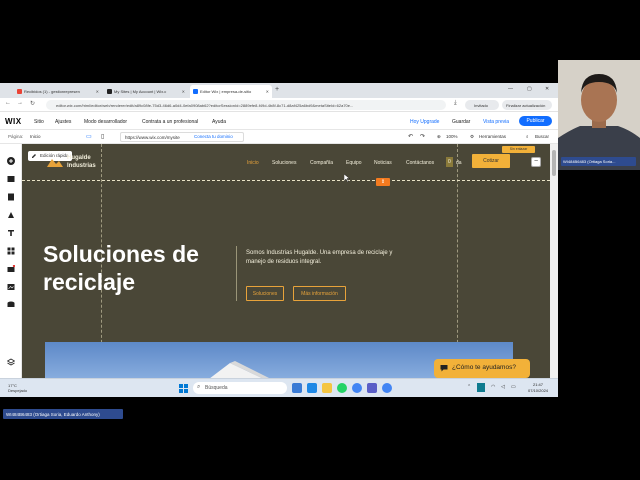 This screenshot has width=640, height=480. What do you see at coordinates (170, 122) in the screenshot?
I see `menu-contrata-profesional: Contrata a un profesional` at bounding box center [170, 122].